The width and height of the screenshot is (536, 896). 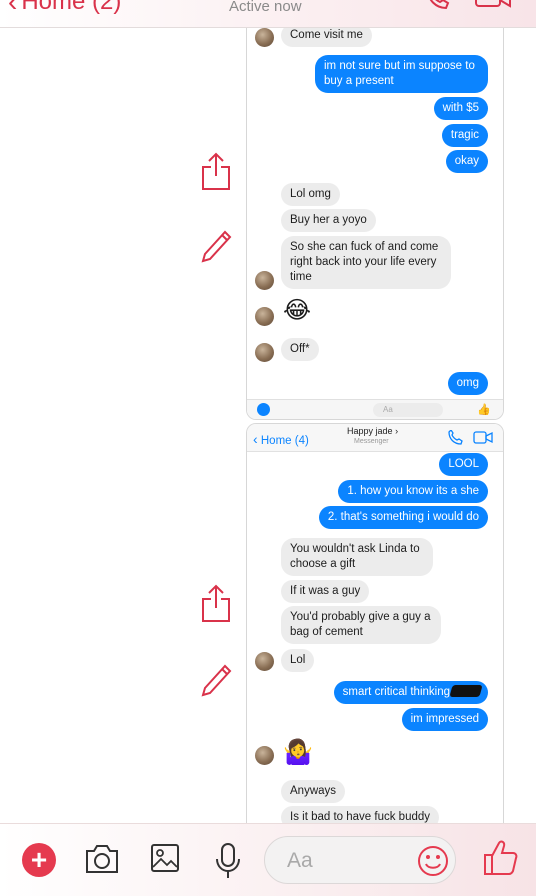 What do you see at coordinates (310, 194) in the screenshot?
I see `message-incoming: Lol omg` at bounding box center [310, 194].